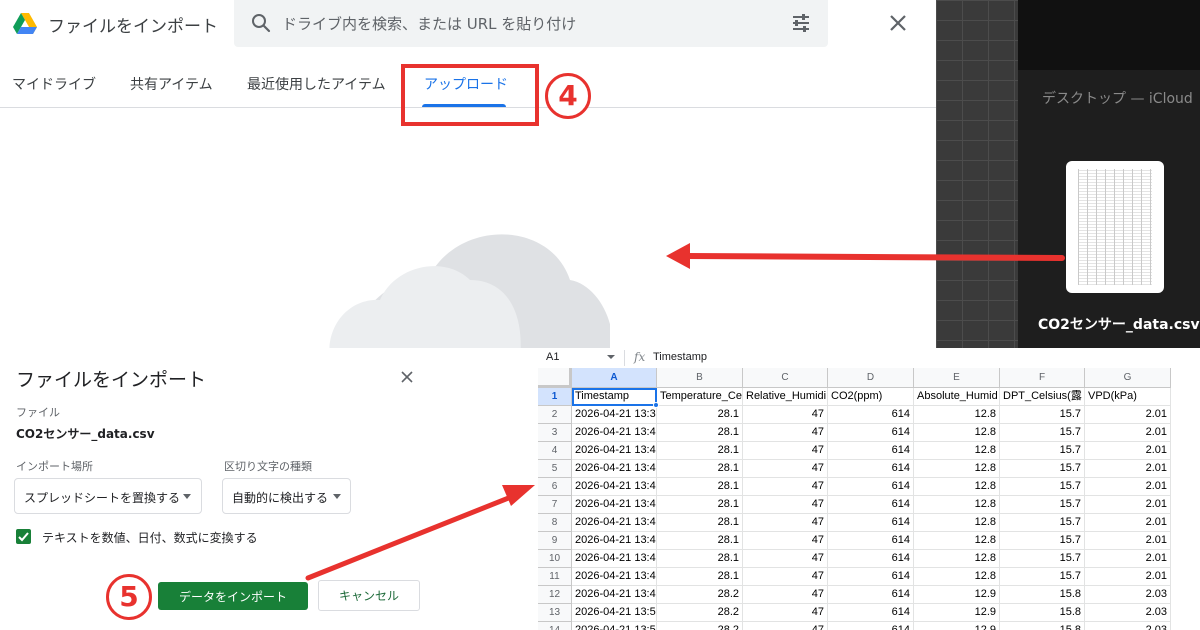 The width and height of the screenshot is (1200, 630). I want to click on column-header-e: E, so click(957, 378).